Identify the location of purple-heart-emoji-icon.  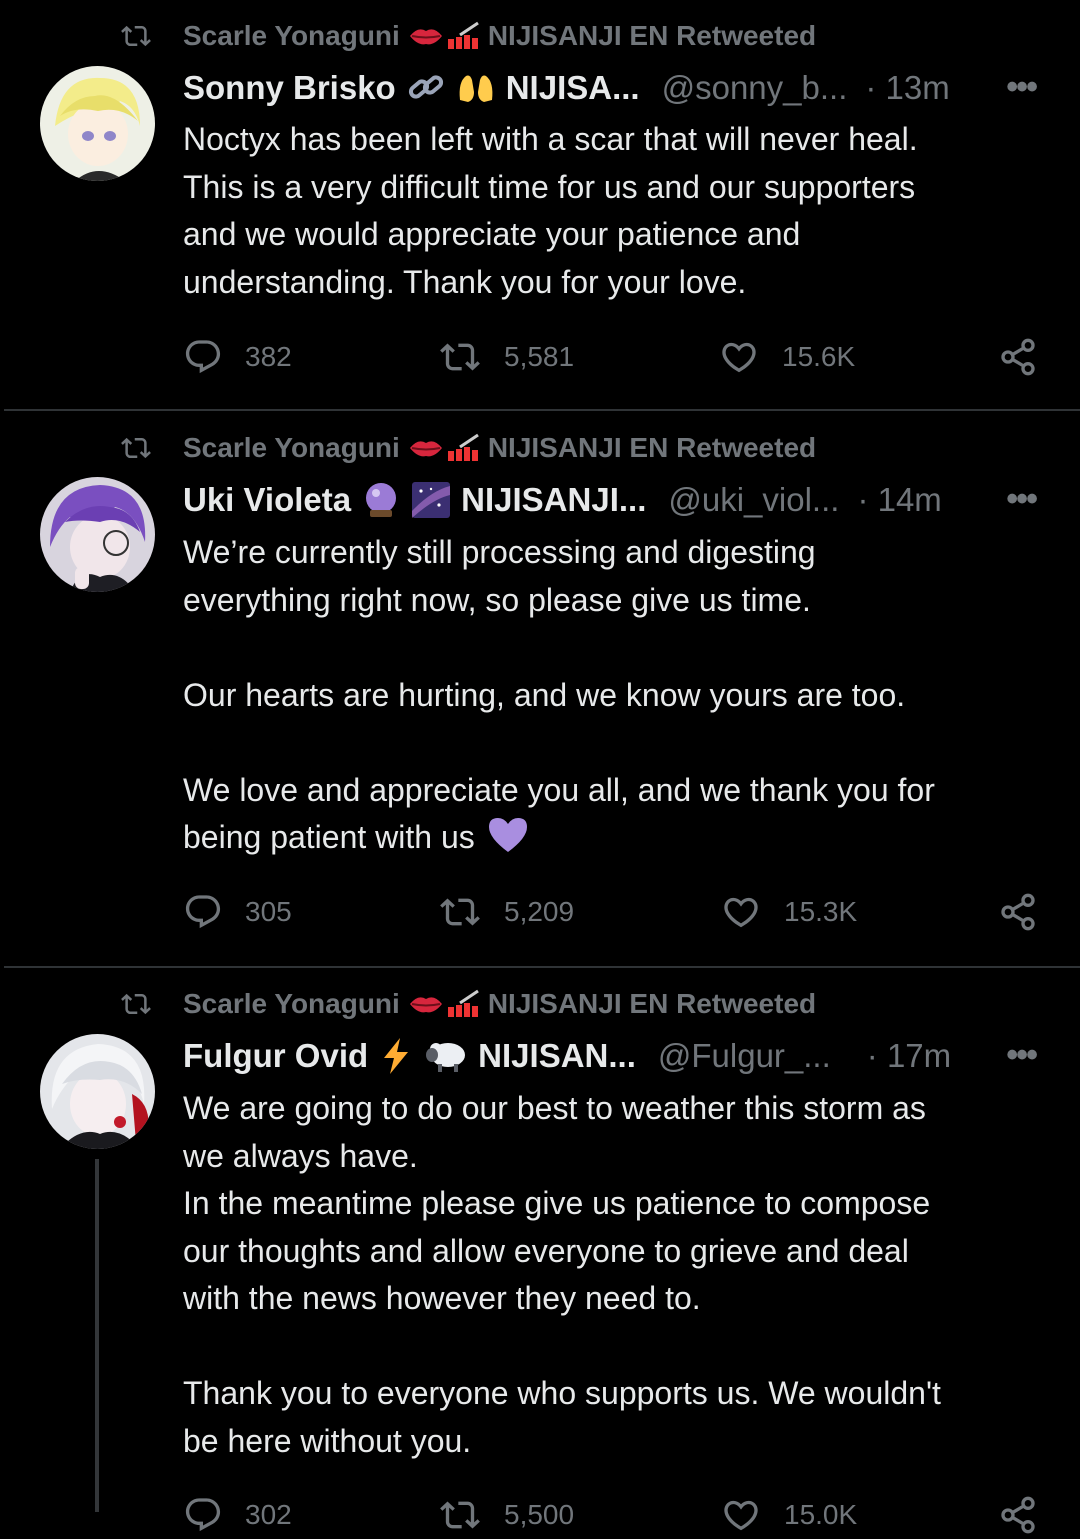
(508, 842).